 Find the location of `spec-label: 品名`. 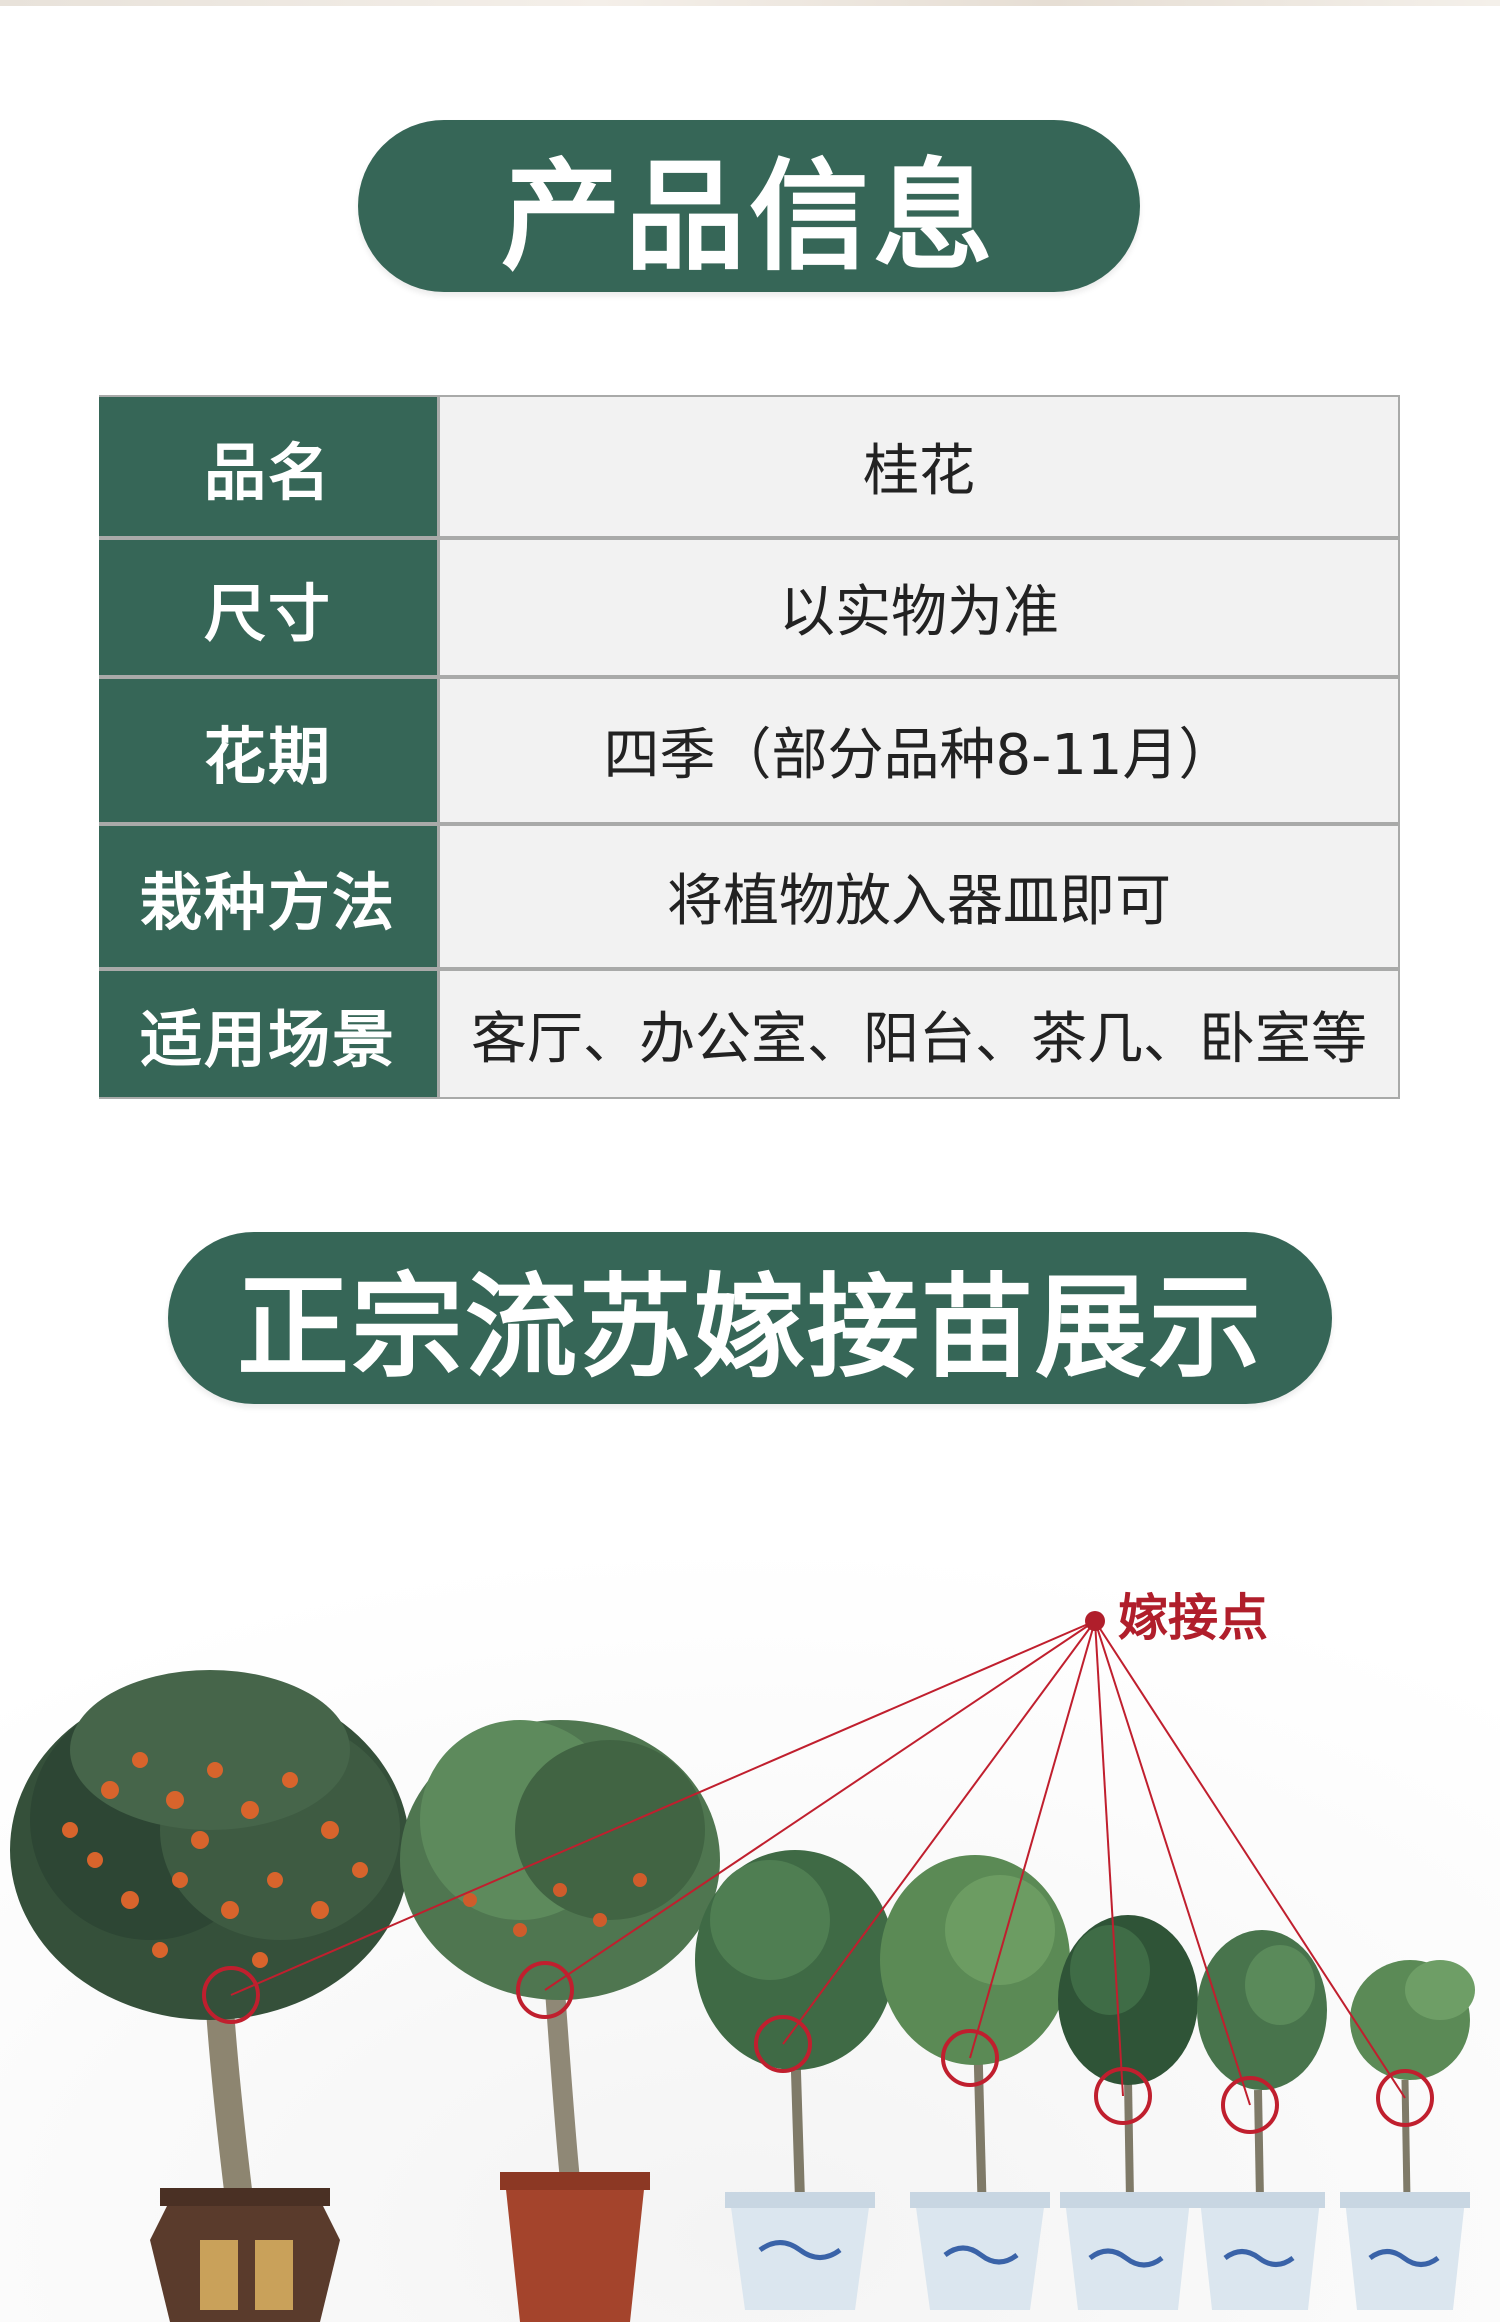

spec-label: 品名 is located at coordinates (268, 466).